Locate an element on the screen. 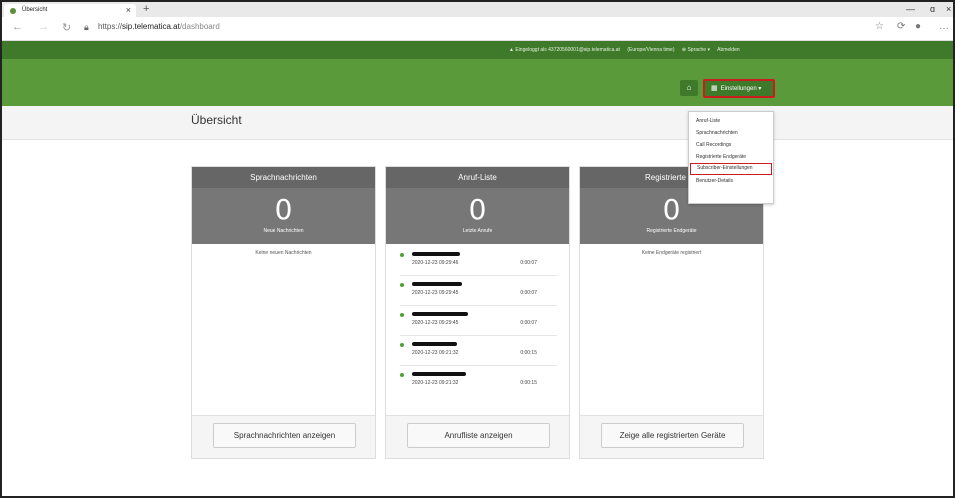  timezone-text: (Europe/Vienna time) is located at coordinates (651, 50).